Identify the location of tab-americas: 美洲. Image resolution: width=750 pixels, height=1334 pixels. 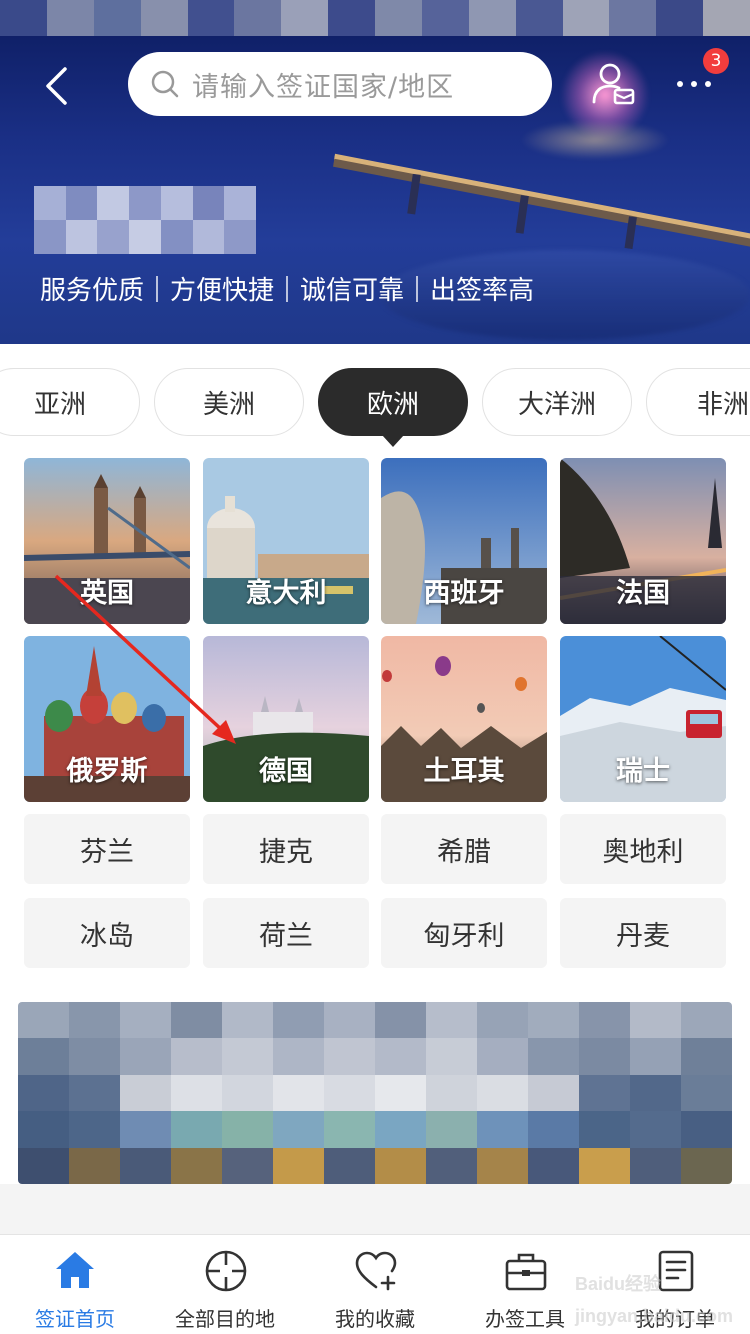
(229, 402).